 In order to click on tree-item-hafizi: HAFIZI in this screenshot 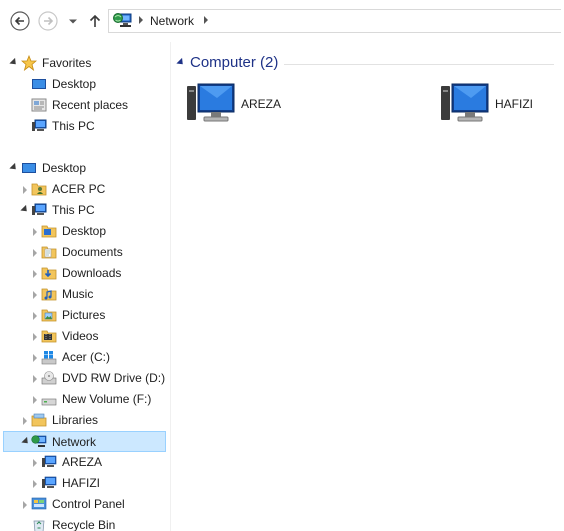, I will do `click(83, 483)`.